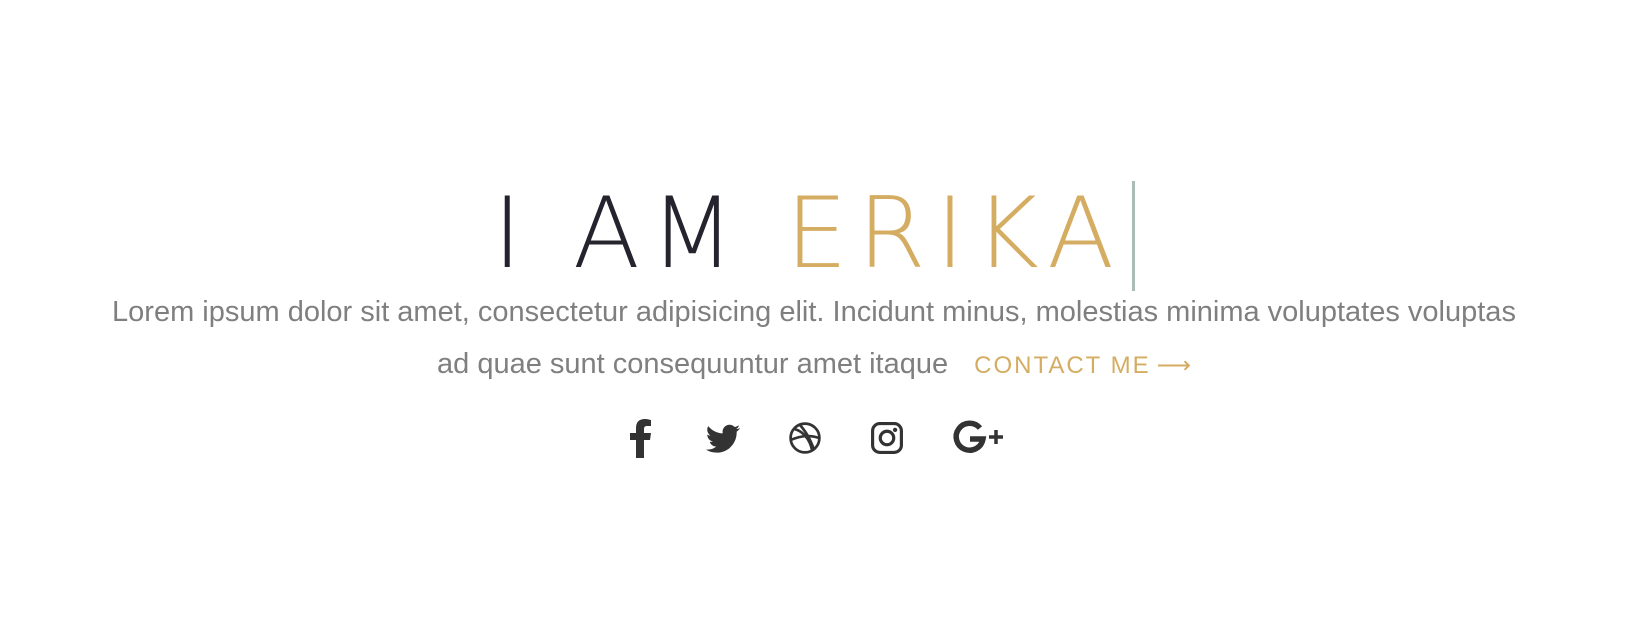 Image resolution: width=1628 pixels, height=636 pixels. I want to click on twitter-icon, so click(723, 438).